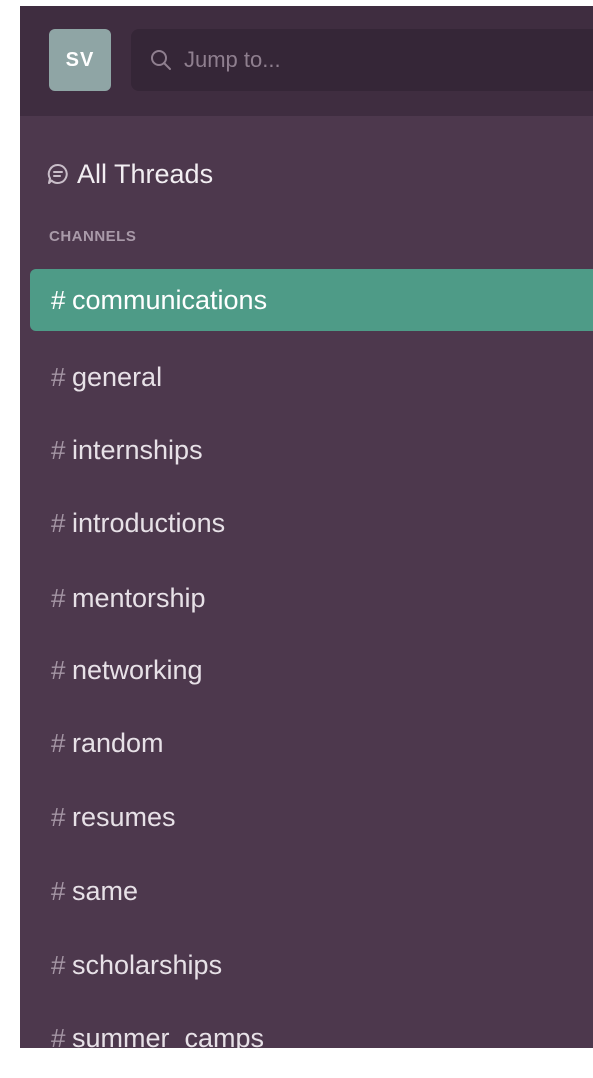 The width and height of the screenshot is (593, 1078). I want to click on search-icon, so click(161, 60).